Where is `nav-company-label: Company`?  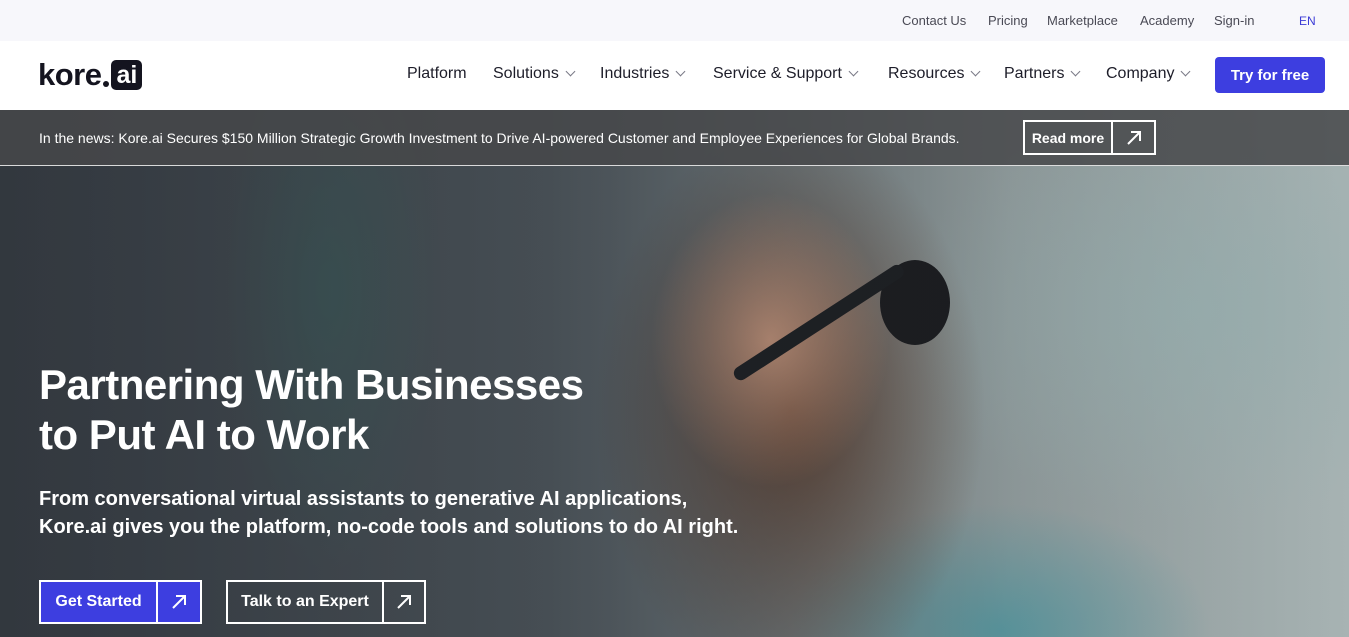 nav-company-label: Company is located at coordinates (1140, 73).